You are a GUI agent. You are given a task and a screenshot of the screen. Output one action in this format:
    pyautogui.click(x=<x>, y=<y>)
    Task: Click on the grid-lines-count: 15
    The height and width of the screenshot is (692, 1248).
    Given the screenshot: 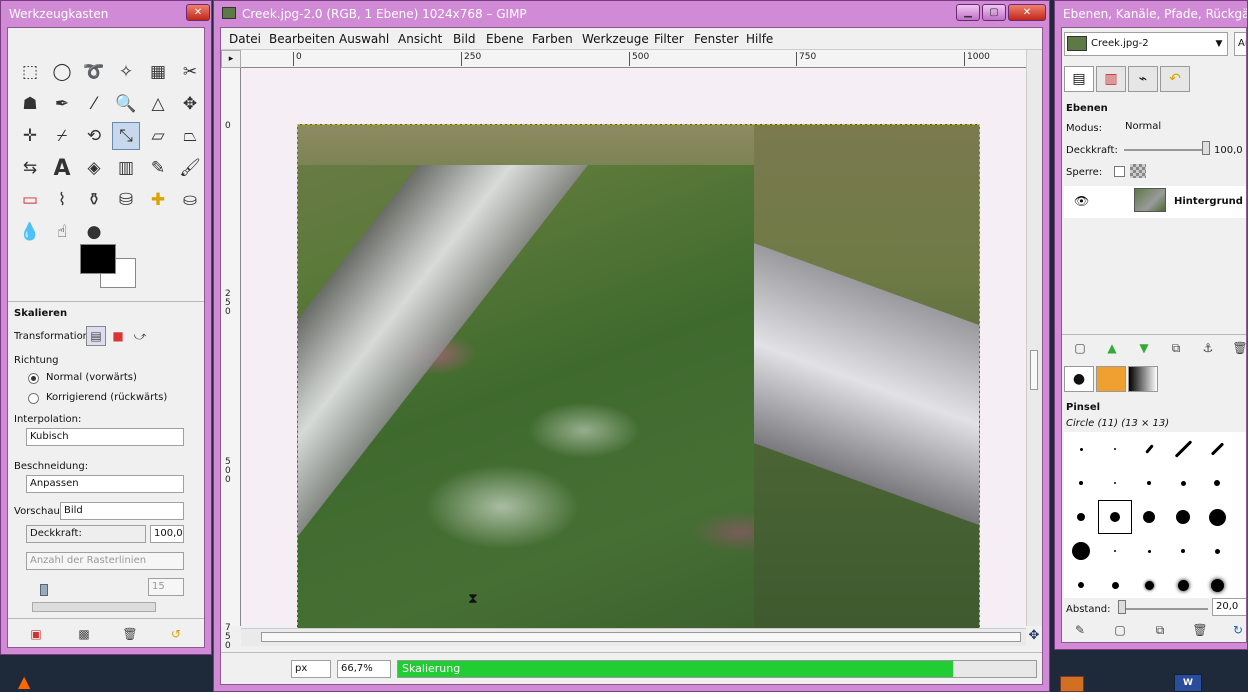 What is the action you would take?
    pyautogui.click(x=166, y=587)
    